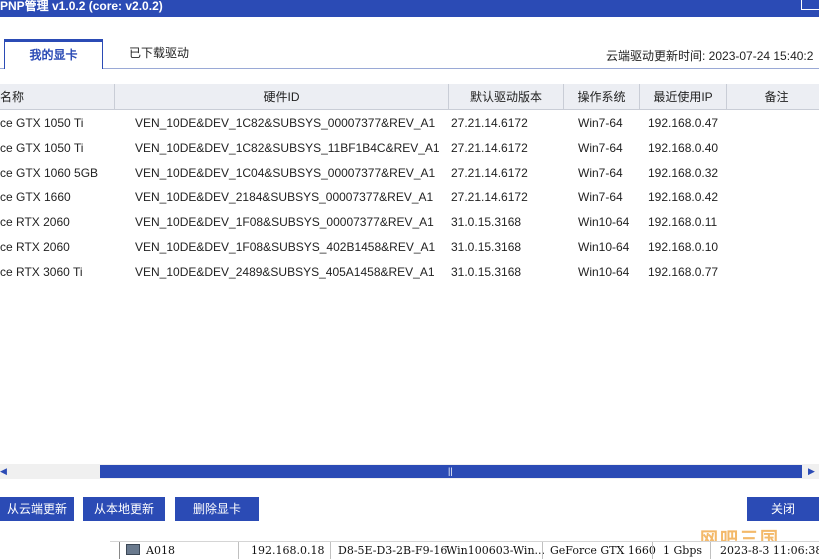 The height and width of the screenshot is (559, 819). I want to click on cell-last-ip: 192.168.0.42, so click(683, 197).